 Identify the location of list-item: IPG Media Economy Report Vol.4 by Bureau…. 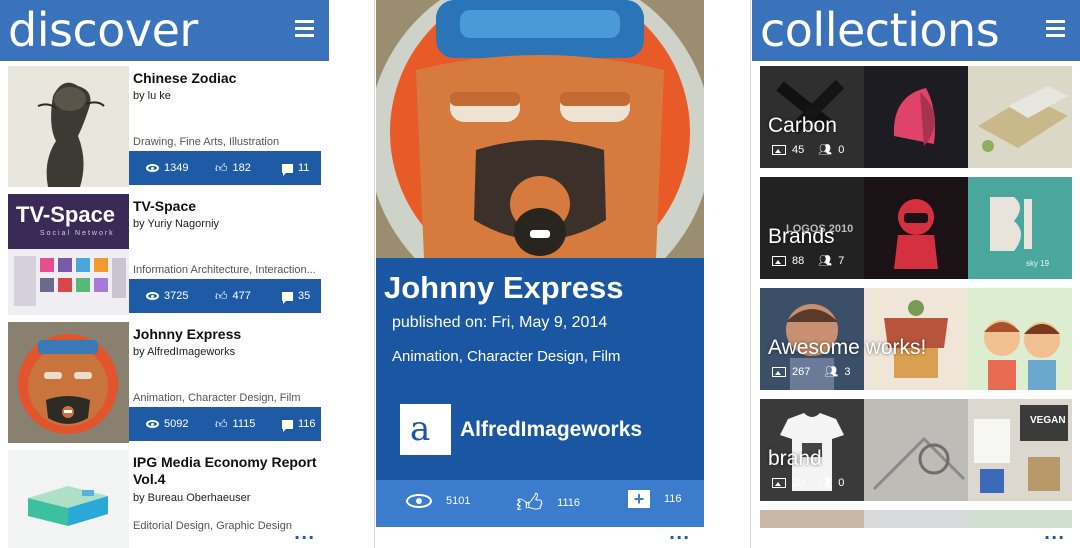
(164, 499).